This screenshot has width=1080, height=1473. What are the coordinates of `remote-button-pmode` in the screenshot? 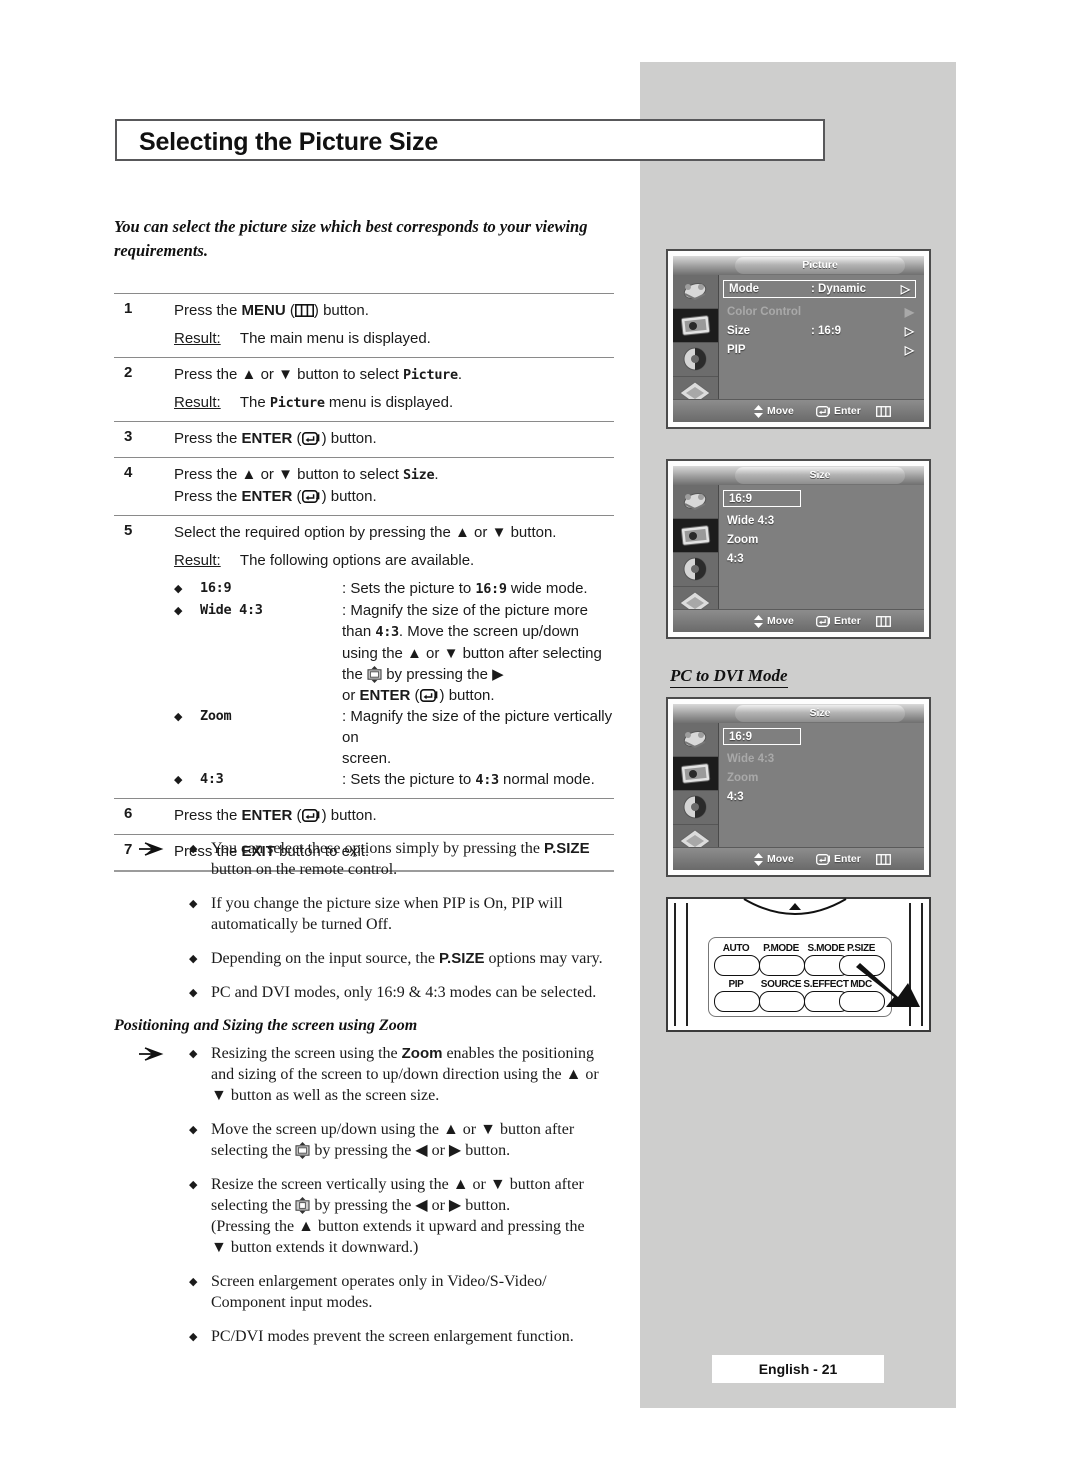 It's located at (782, 965).